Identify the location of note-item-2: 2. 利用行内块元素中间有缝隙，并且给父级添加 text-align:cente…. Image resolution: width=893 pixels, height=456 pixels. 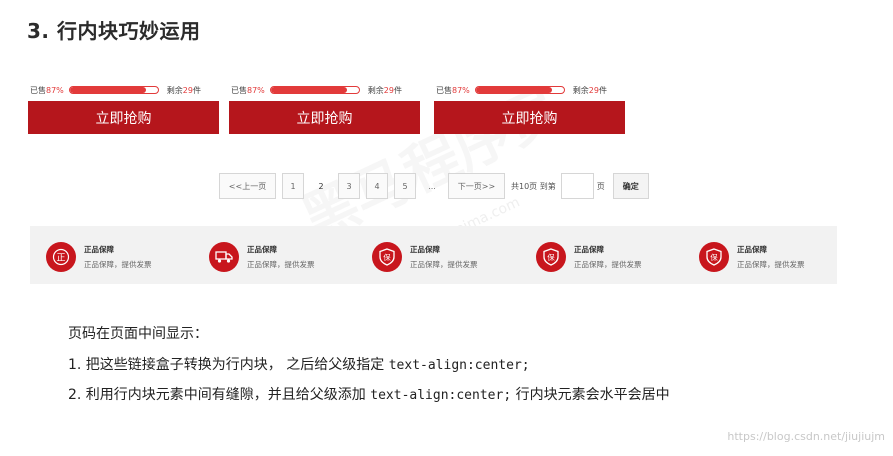
(369, 394).